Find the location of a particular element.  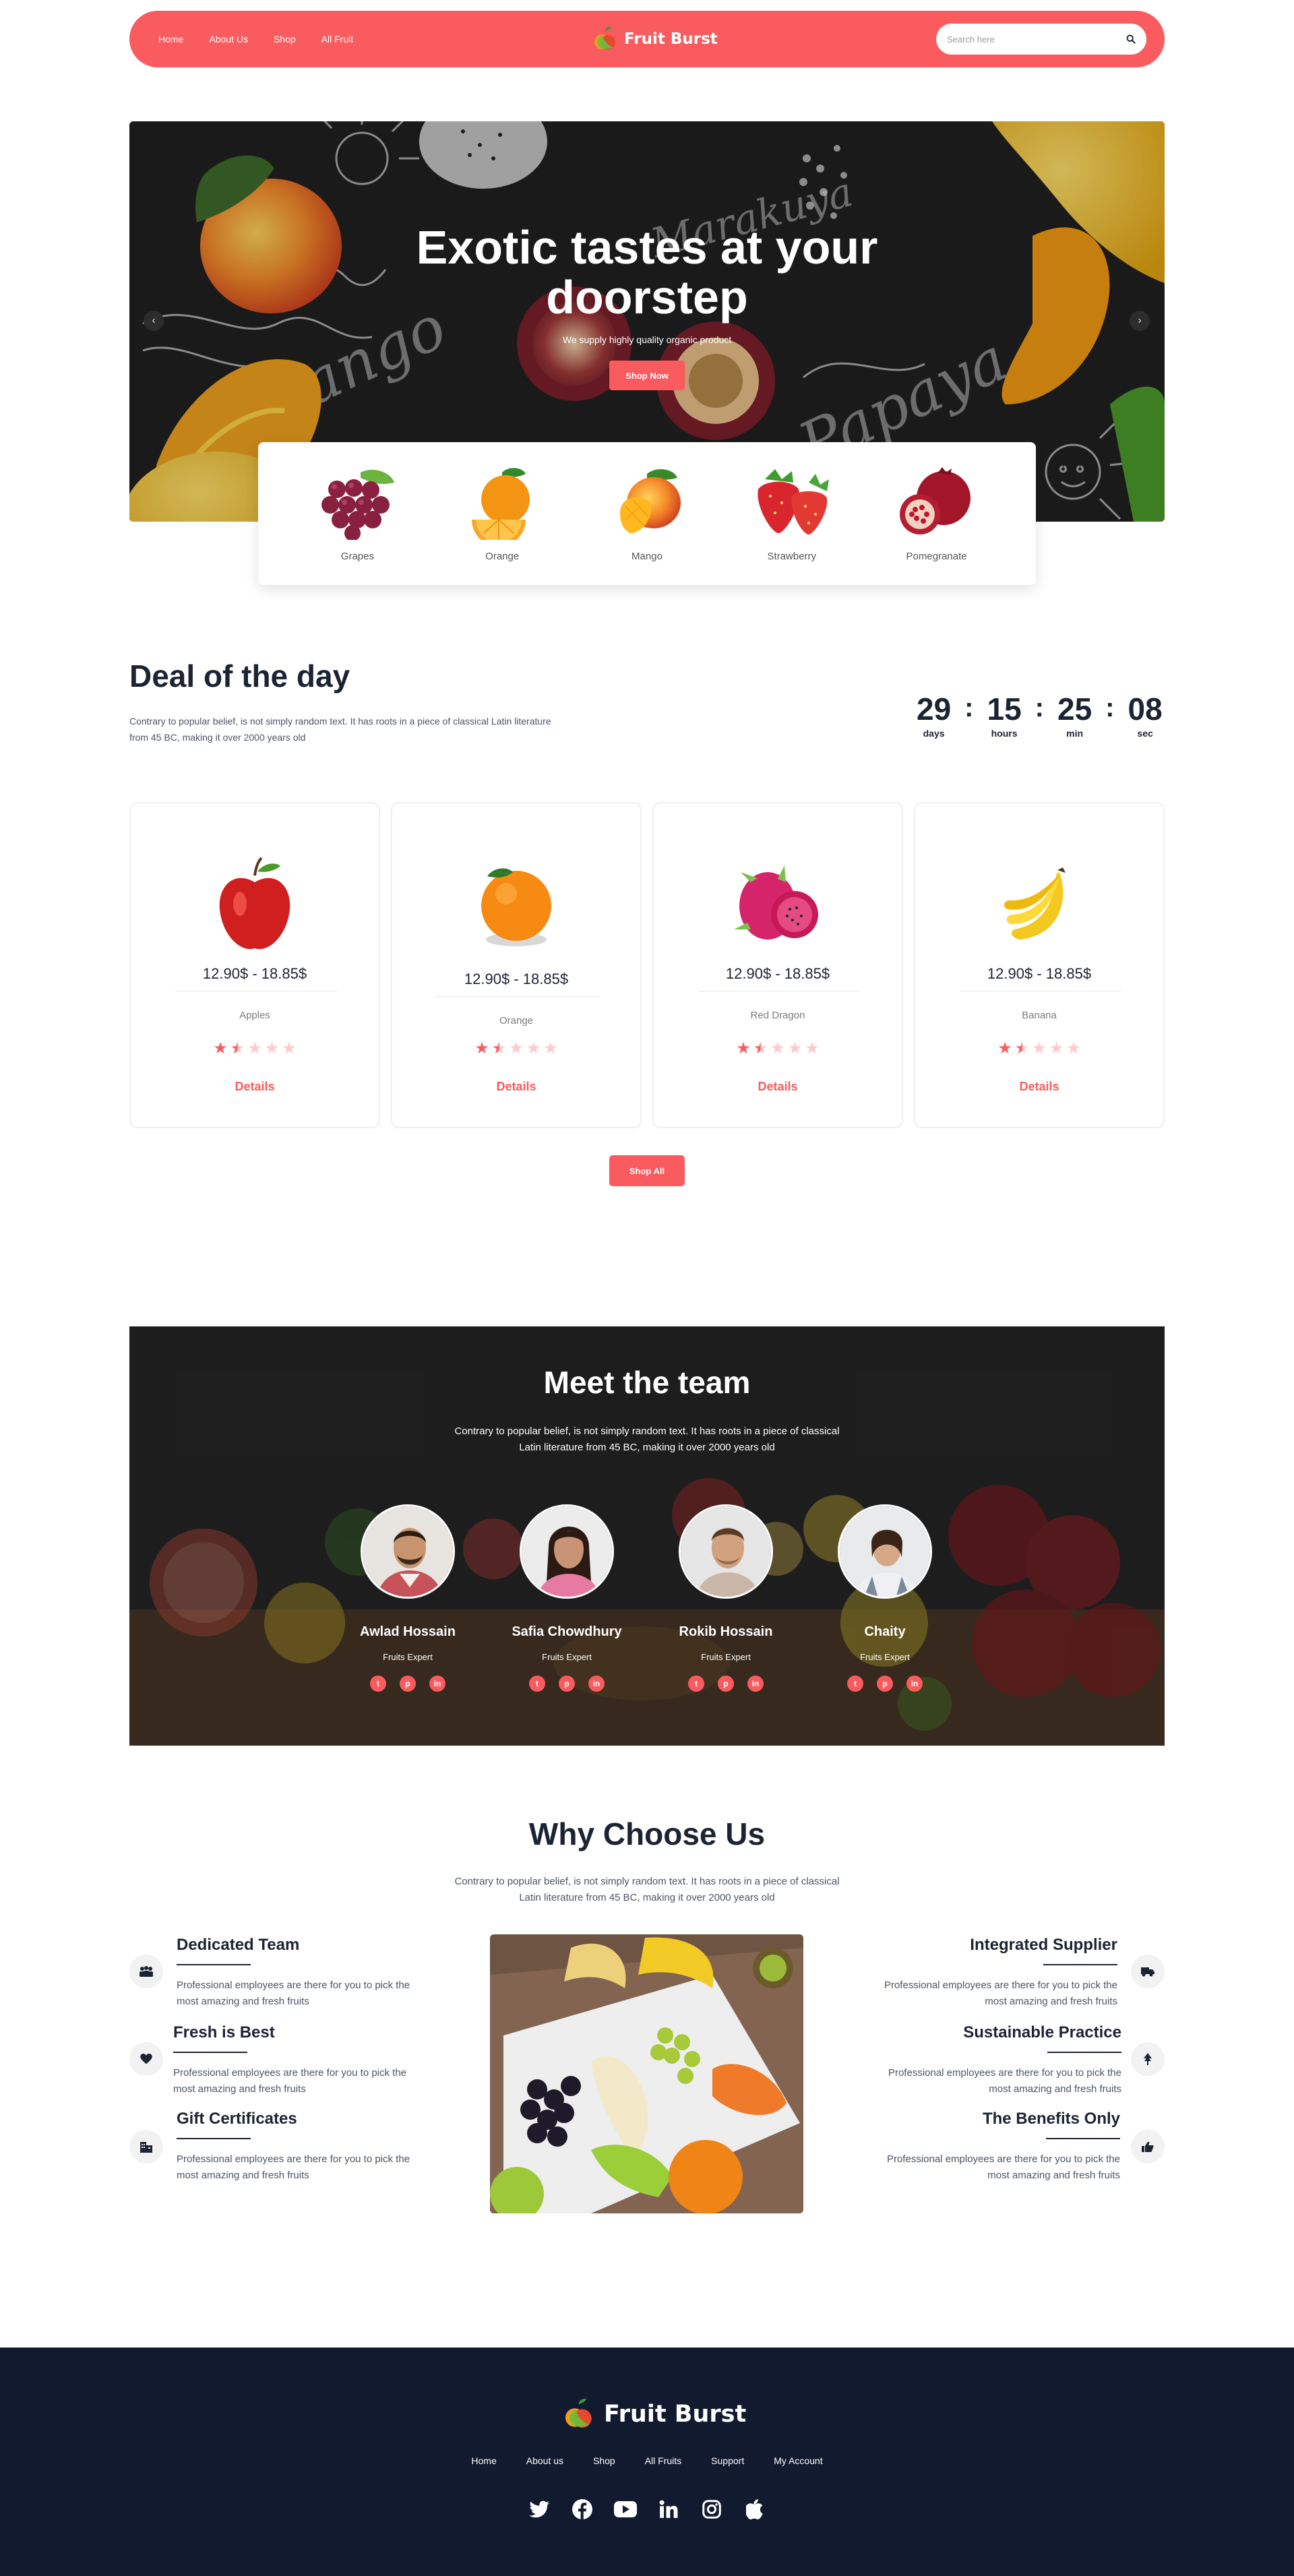

timer-hours-value: 15 is located at coordinates (1005, 709).